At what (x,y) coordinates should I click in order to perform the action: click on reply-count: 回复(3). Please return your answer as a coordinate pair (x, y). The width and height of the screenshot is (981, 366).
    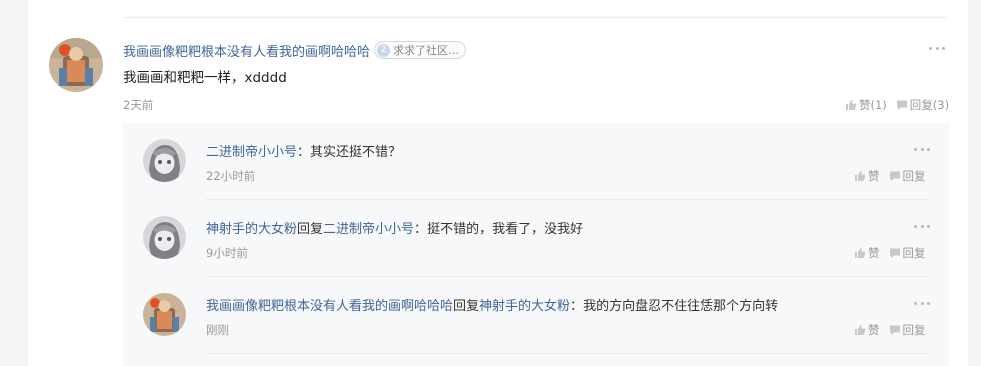
    Looking at the image, I should click on (929, 105).